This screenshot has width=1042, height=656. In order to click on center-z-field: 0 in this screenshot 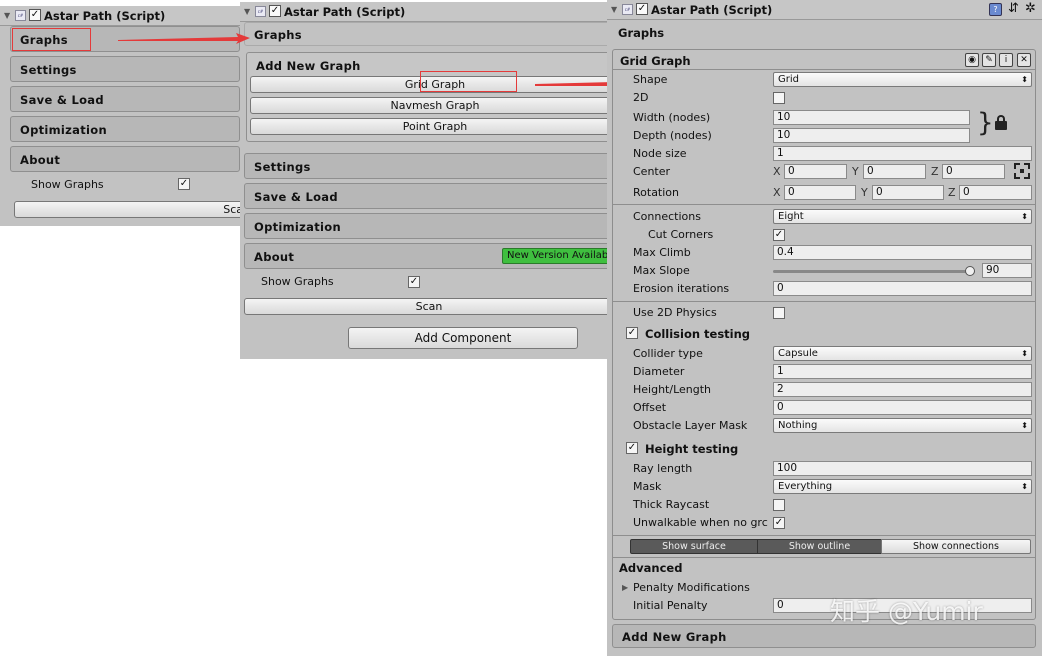, I will do `click(973, 171)`.